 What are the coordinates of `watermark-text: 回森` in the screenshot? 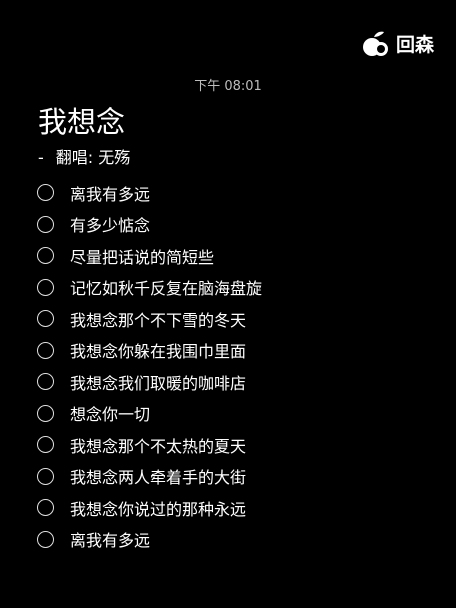 It's located at (414, 44).